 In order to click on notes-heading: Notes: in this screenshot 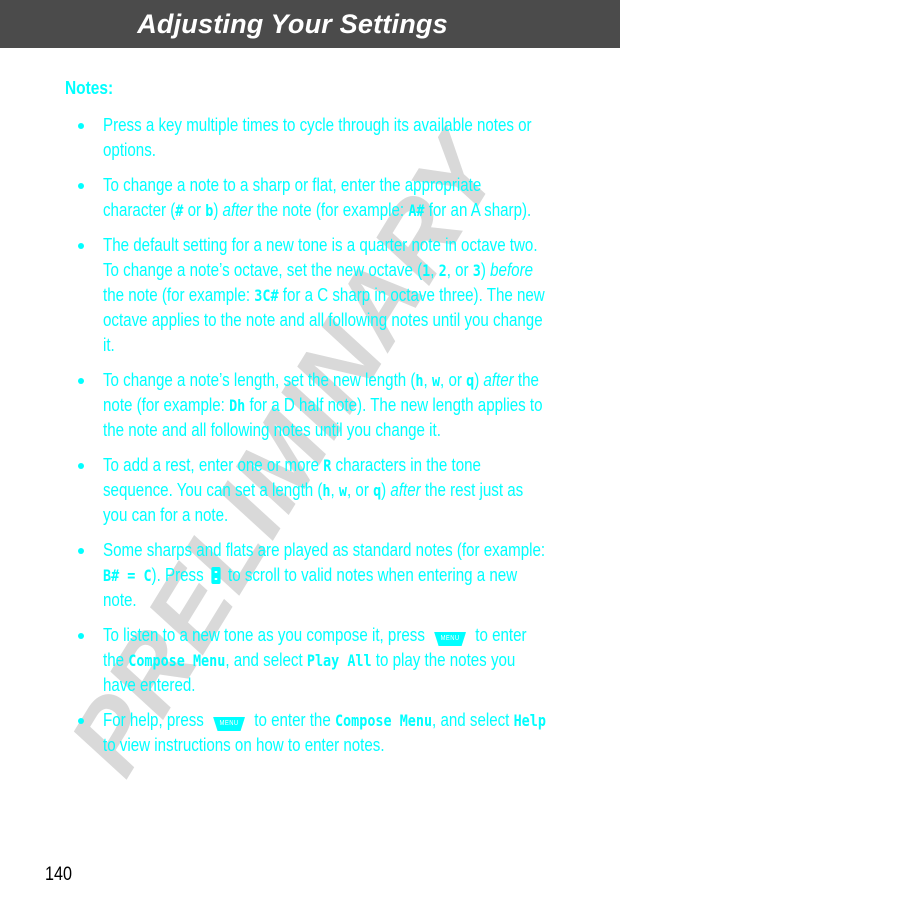, I will do `click(89, 88)`.